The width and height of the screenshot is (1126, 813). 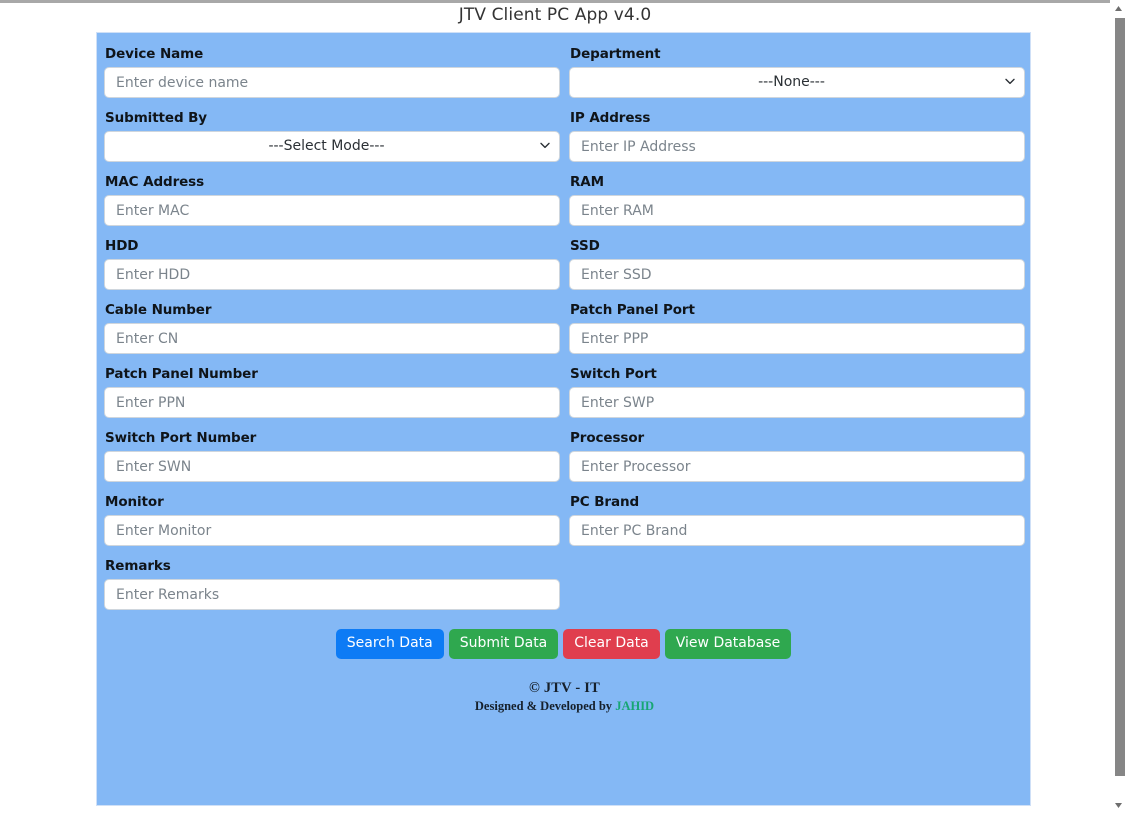 I want to click on view-database-button: View Database, so click(x=728, y=644).